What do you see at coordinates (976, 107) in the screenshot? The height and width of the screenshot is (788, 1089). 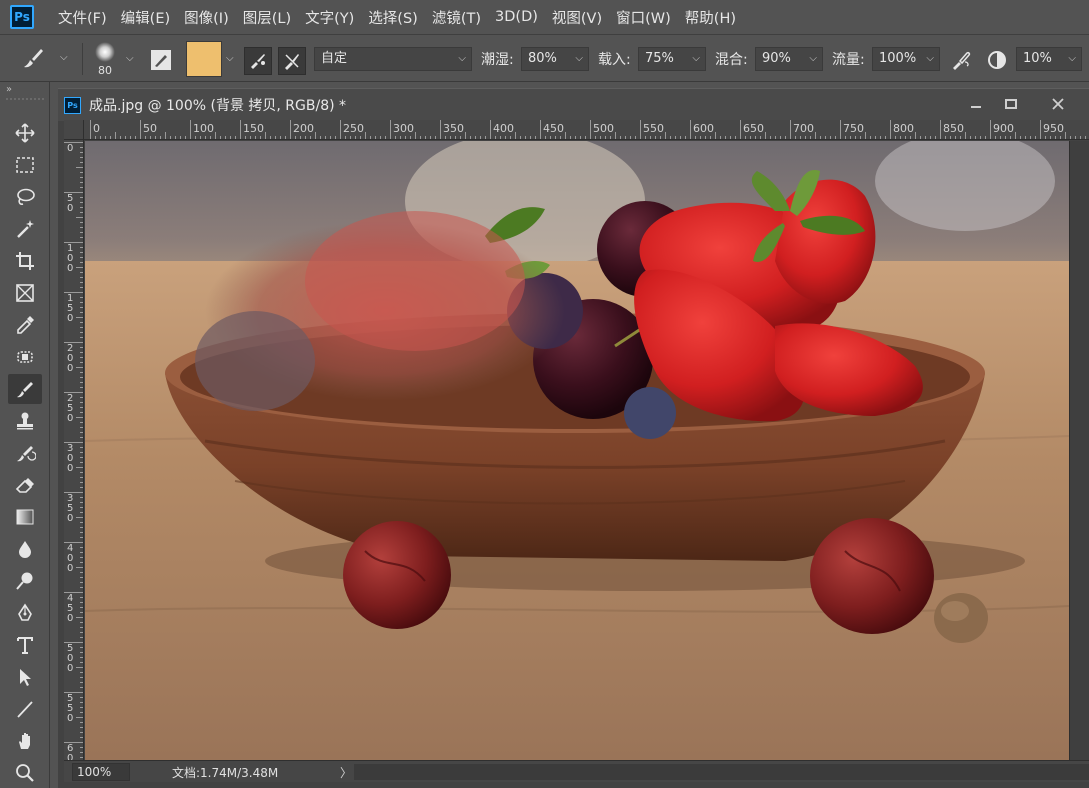 I see `minimize-icon` at bounding box center [976, 107].